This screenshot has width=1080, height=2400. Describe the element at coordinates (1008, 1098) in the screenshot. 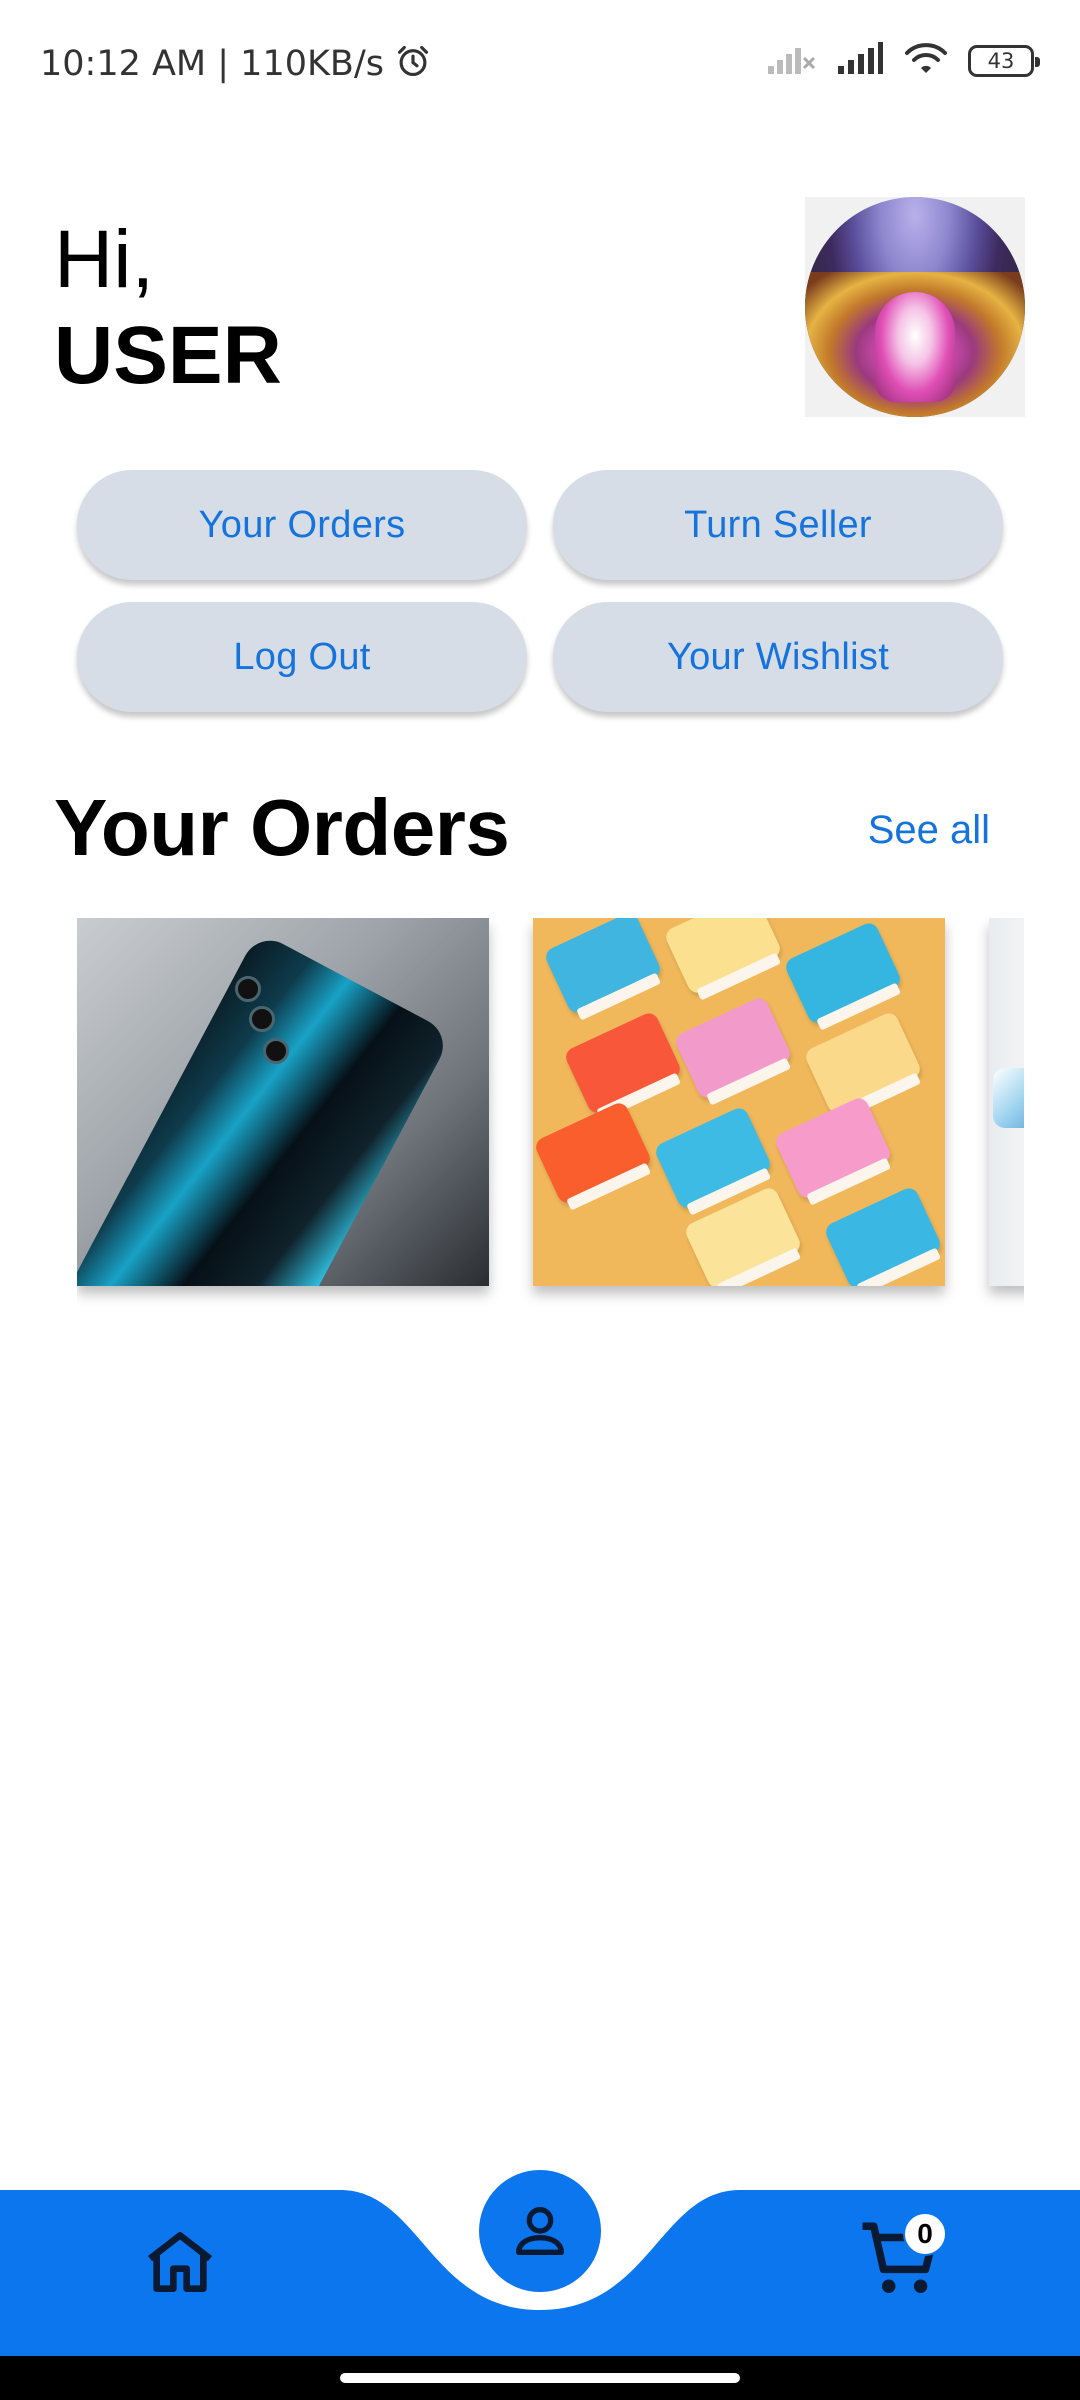

I see `device-image` at that location.